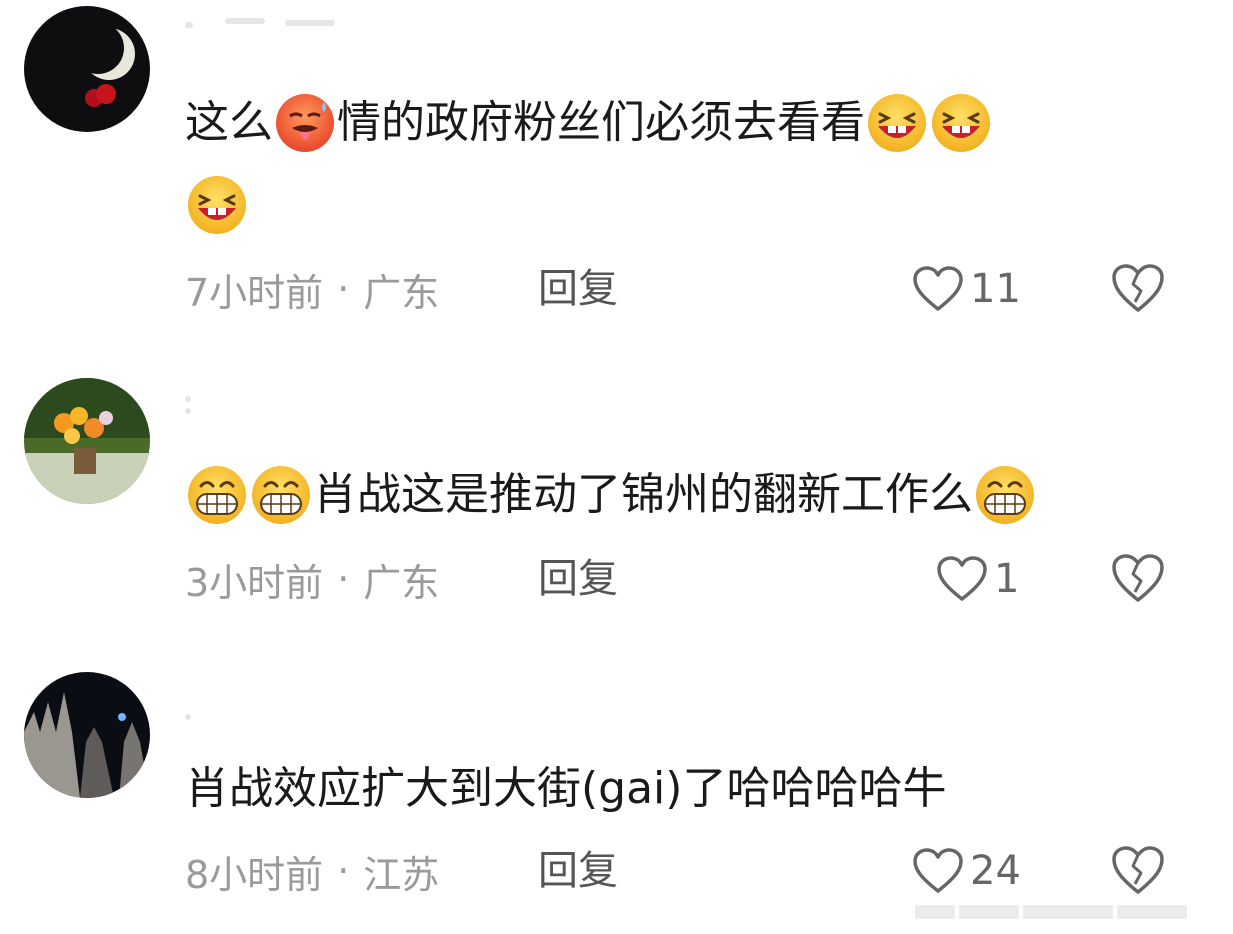  What do you see at coordinates (1065, 912) in the screenshot?
I see `watermark` at bounding box center [1065, 912].